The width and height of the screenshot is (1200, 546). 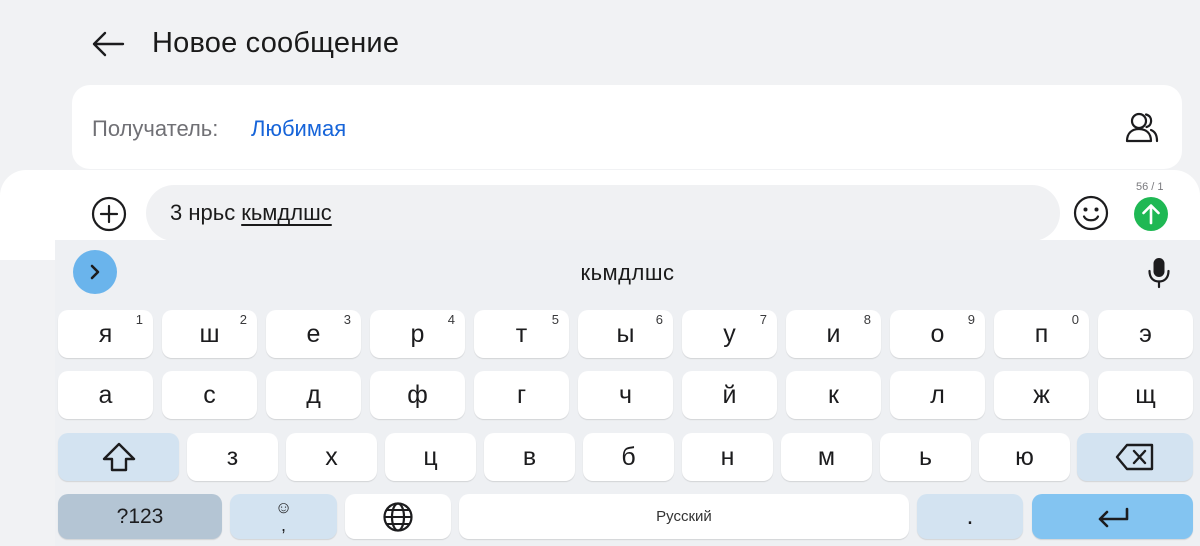 I want to click on attach-button, so click(x=109, y=214).